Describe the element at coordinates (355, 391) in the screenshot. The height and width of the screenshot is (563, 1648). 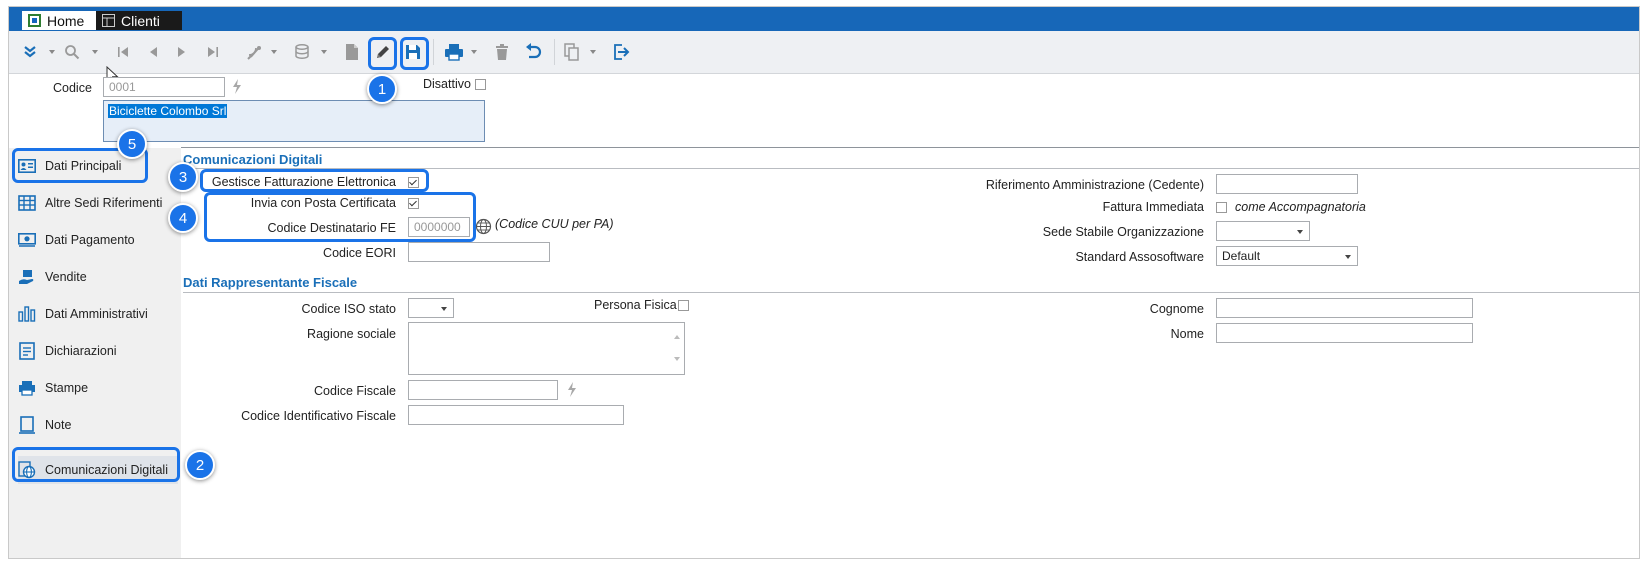
I see `codice-fiscale-label: Codice Fiscale` at that location.